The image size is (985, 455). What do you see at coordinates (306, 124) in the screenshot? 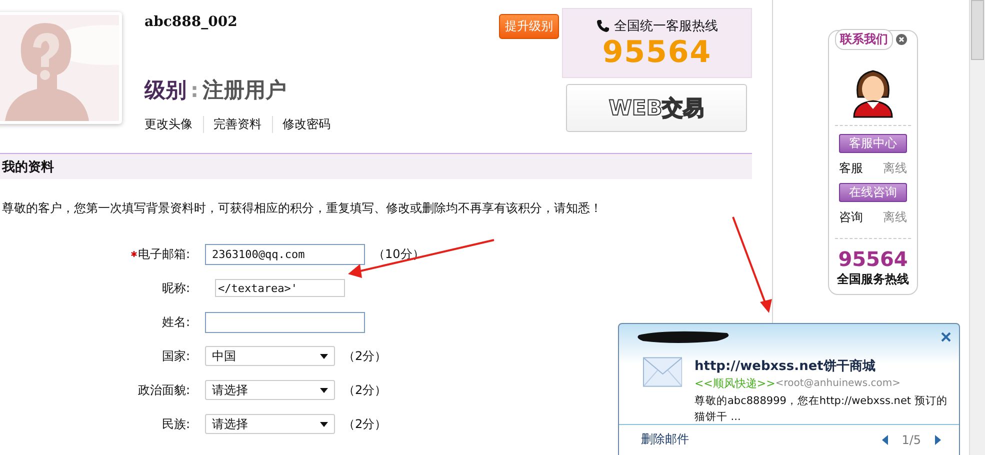
I see `profile-link: 修改密码` at bounding box center [306, 124].